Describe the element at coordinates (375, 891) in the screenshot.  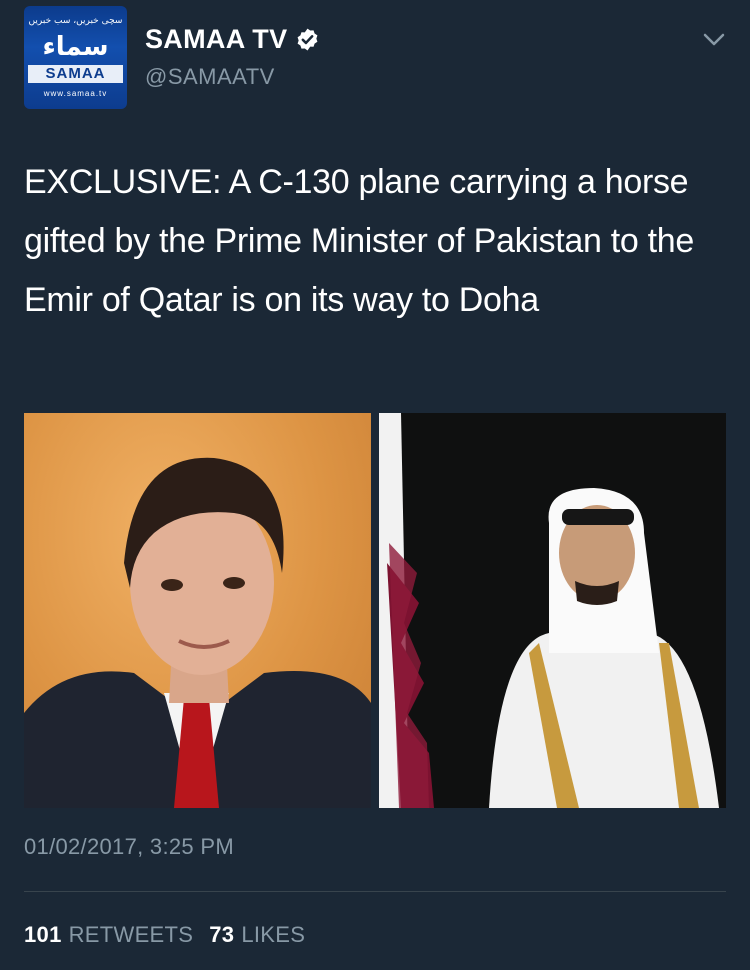
I see `divider` at that location.